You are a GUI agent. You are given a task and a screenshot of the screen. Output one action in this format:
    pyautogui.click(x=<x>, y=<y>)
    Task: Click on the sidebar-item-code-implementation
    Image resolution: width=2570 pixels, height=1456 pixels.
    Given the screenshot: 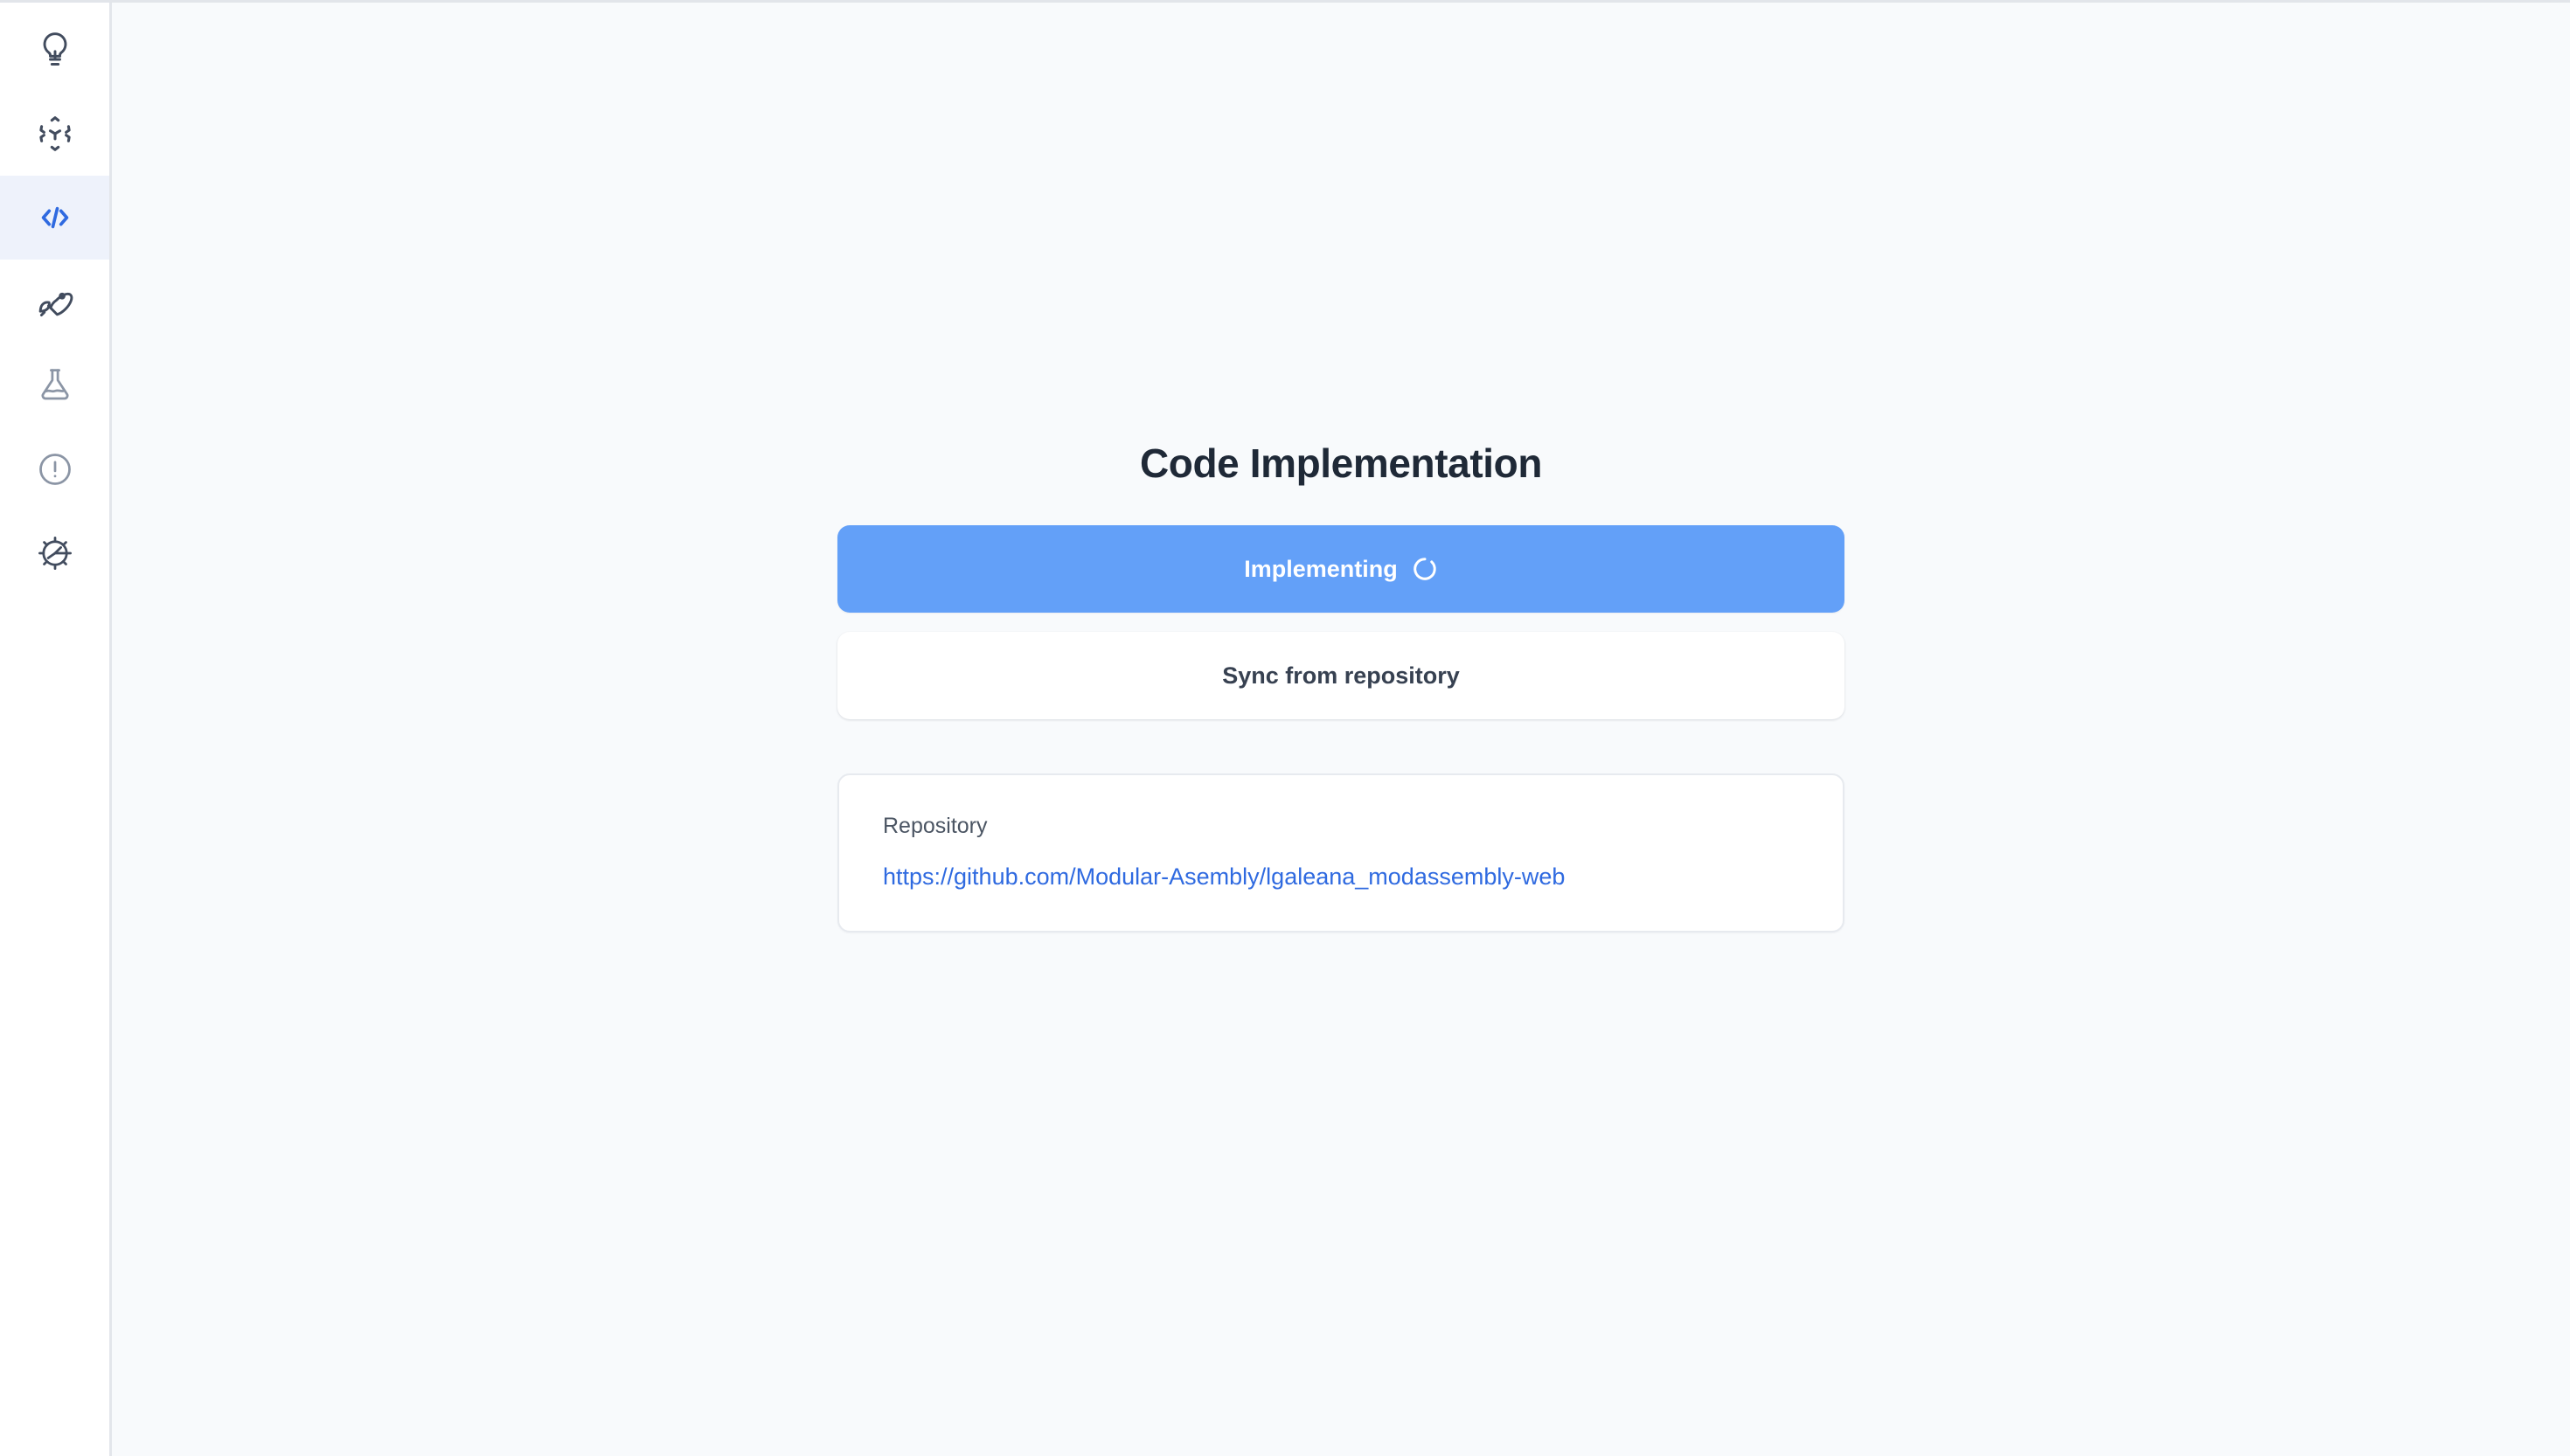 What is the action you would take?
    pyautogui.click(x=54, y=218)
    